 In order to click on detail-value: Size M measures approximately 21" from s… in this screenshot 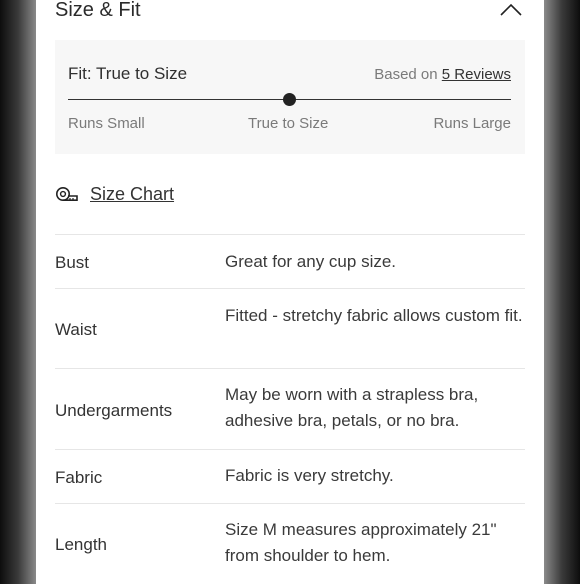, I will do `click(361, 542)`.